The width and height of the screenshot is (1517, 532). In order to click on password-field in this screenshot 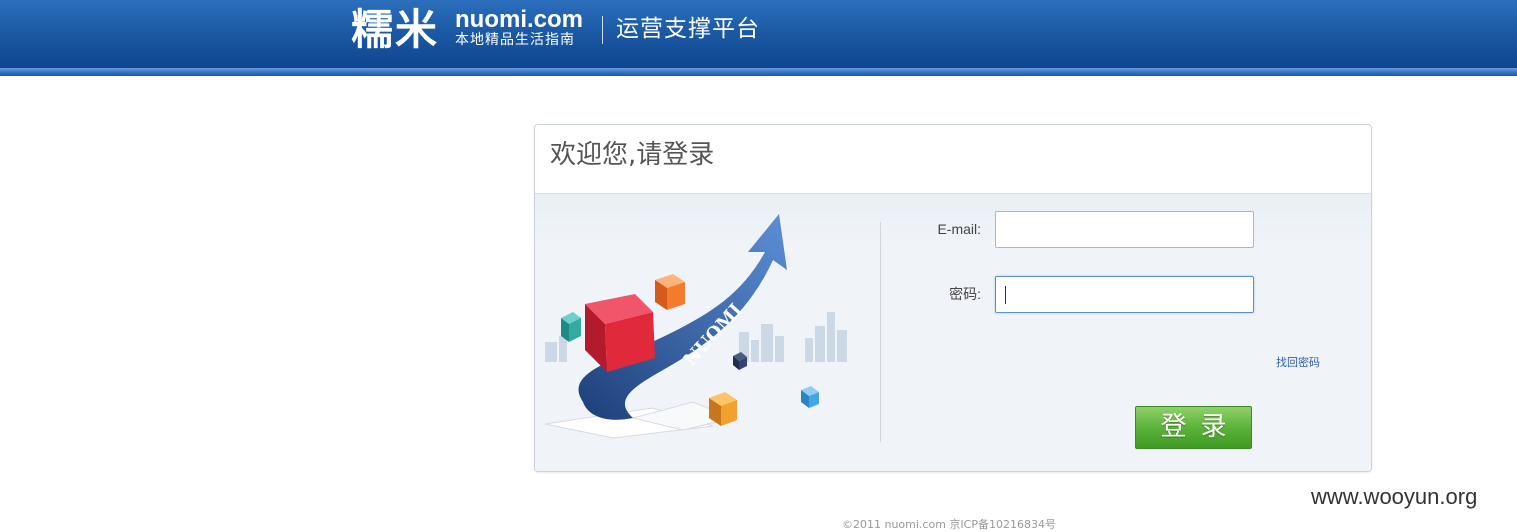, I will do `click(1124, 294)`.